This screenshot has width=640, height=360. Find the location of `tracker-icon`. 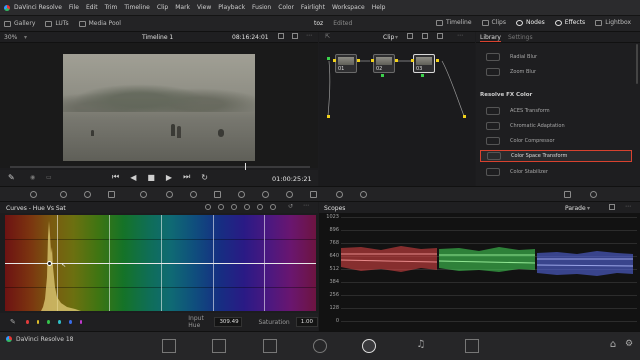

tracker-icon is located at coordinates (241, 194).